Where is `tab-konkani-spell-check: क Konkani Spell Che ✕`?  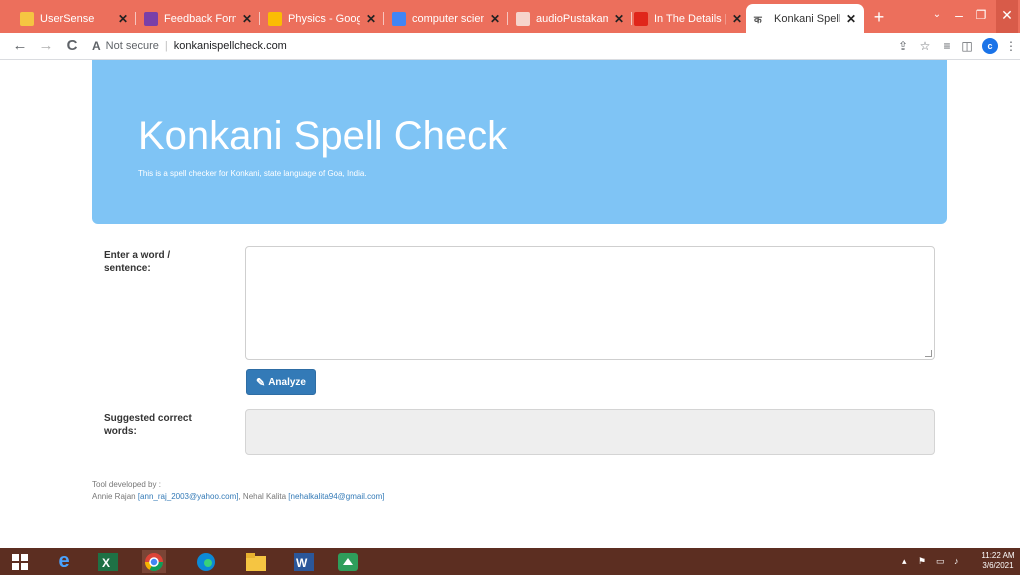
tab-konkani-spell-check: क Konkani Spell Che ✕ is located at coordinates (805, 18).